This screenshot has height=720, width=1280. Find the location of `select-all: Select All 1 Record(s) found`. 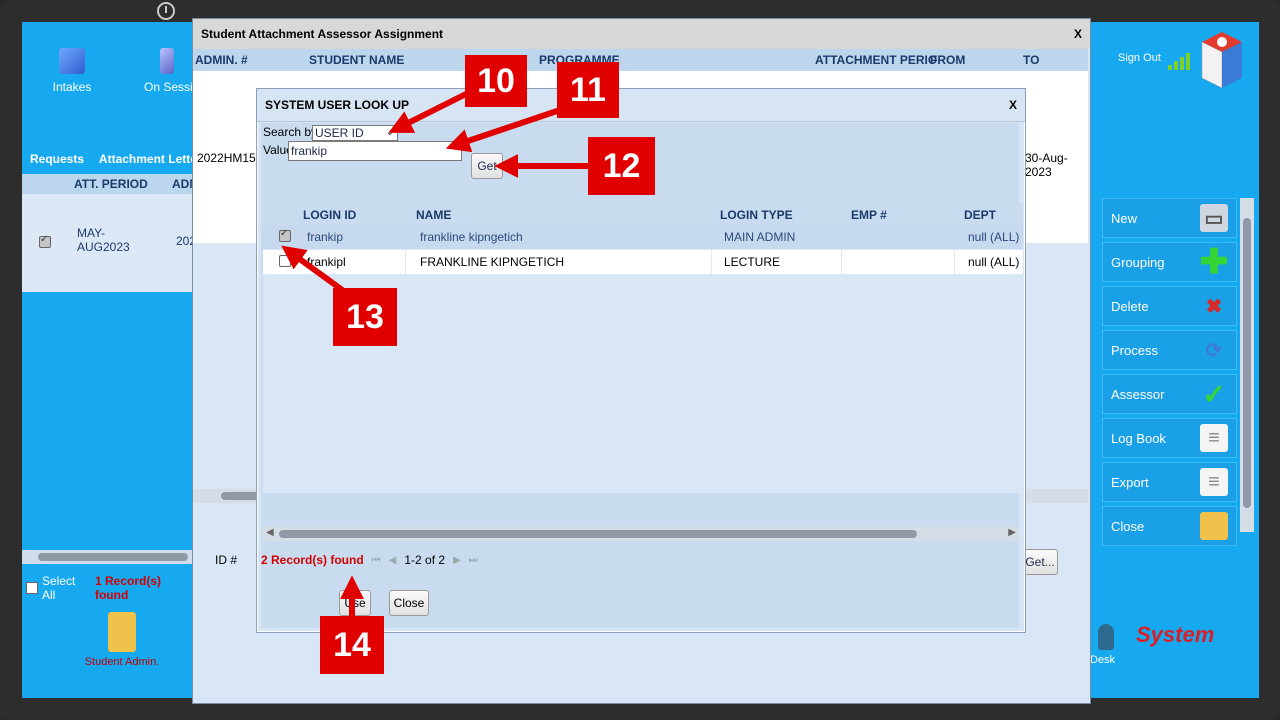

select-all: Select All 1 Record(s) found is located at coordinates (109, 588).